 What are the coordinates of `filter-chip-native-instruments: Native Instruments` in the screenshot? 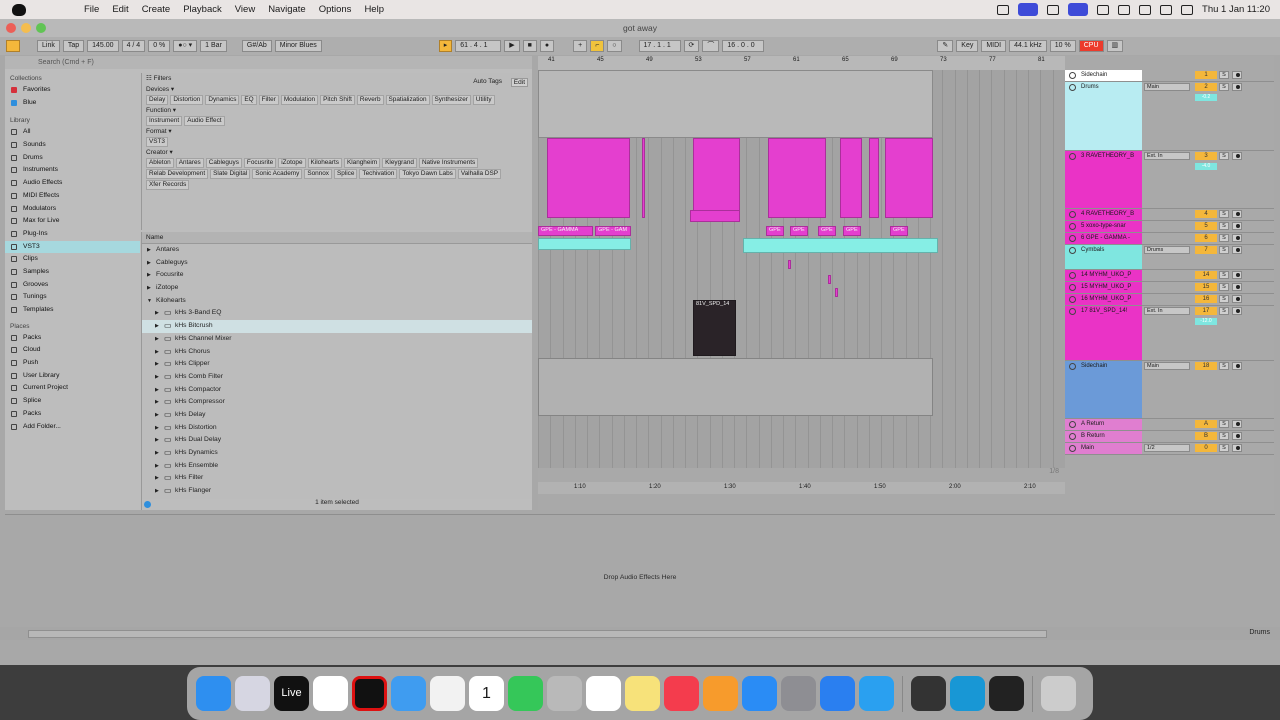 It's located at (448, 163).